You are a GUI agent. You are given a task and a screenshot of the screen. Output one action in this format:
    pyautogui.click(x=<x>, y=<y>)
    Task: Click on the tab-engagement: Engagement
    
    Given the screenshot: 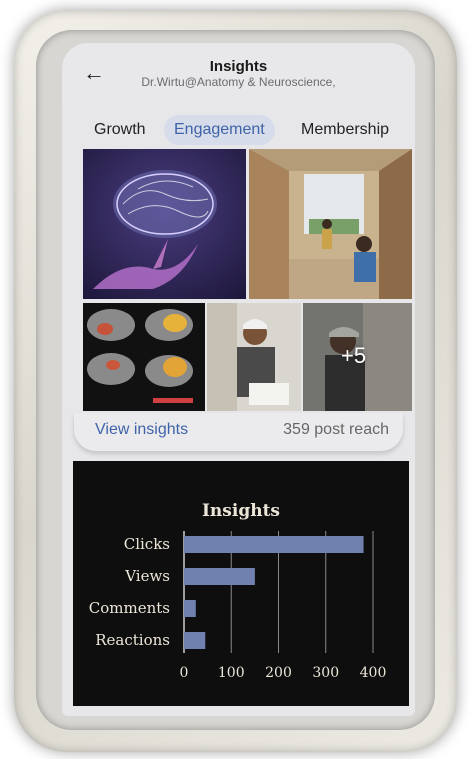 What is the action you would take?
    pyautogui.click(x=219, y=130)
    